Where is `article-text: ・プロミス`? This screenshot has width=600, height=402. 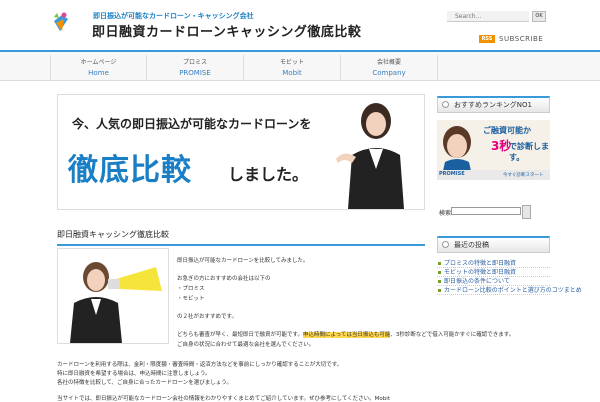 article-text: ・プロミス is located at coordinates (191, 289).